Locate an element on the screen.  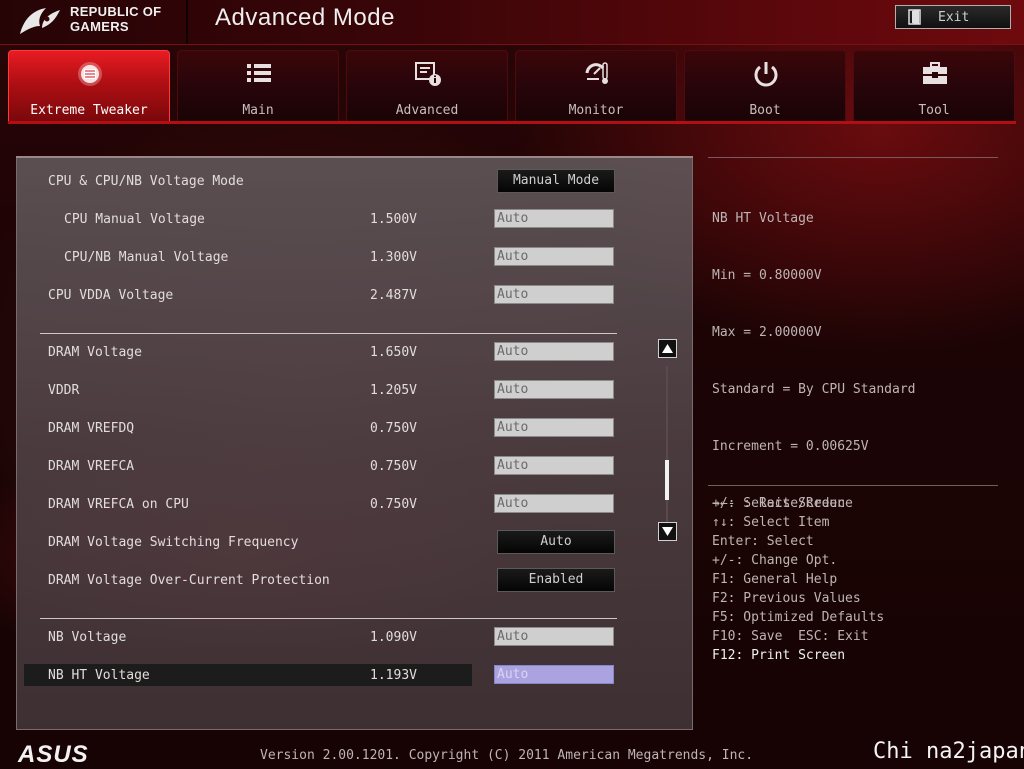
setting-row-cpu-manual-voltage: CPU Manual Voltage 1.500V Auto is located at coordinates (332, 220).